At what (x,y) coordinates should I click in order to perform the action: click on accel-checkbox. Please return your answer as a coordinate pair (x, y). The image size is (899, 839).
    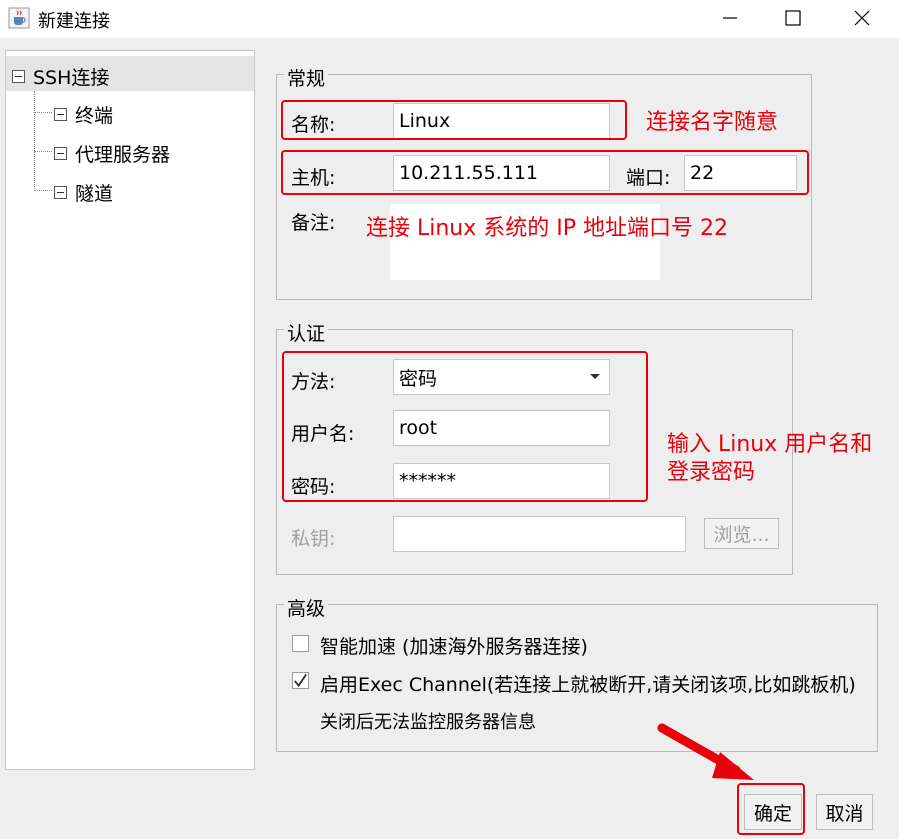
    Looking at the image, I should click on (300, 643).